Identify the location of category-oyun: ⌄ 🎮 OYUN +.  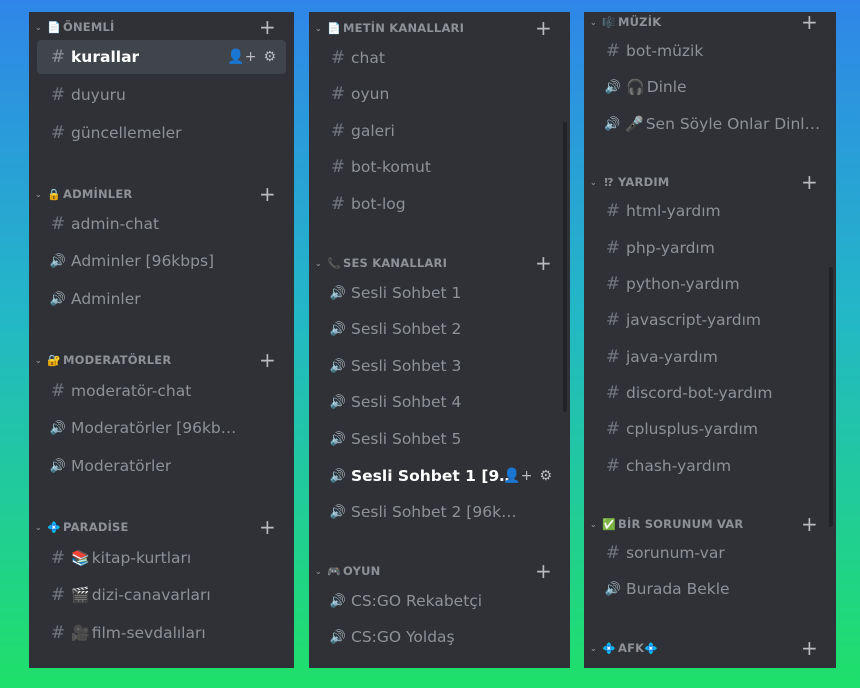
(439, 571).